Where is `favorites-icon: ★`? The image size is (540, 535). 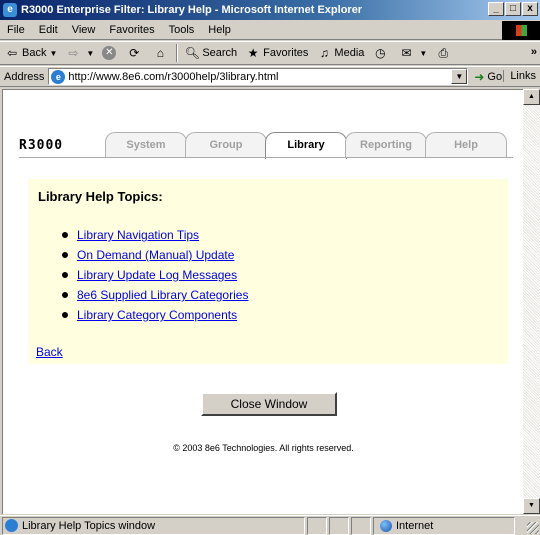
favorites-icon: ★ is located at coordinates (253, 53).